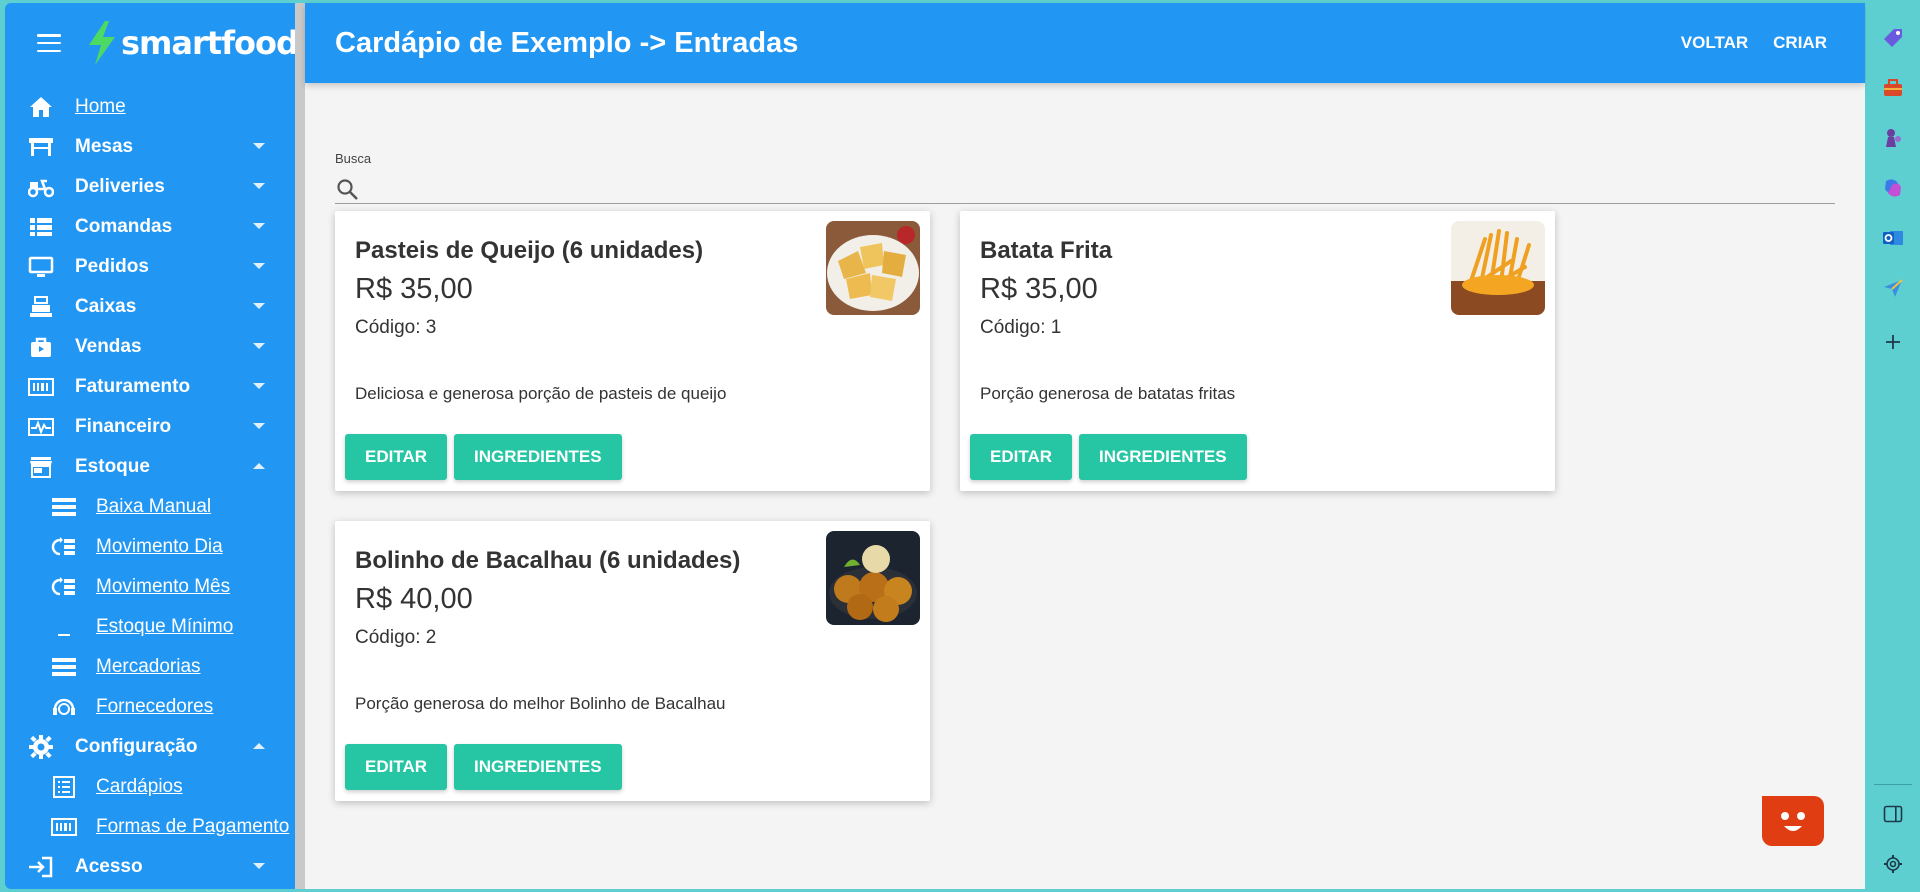 This screenshot has width=1920, height=892. I want to click on hamburger-menu-icon, so click(49, 43).